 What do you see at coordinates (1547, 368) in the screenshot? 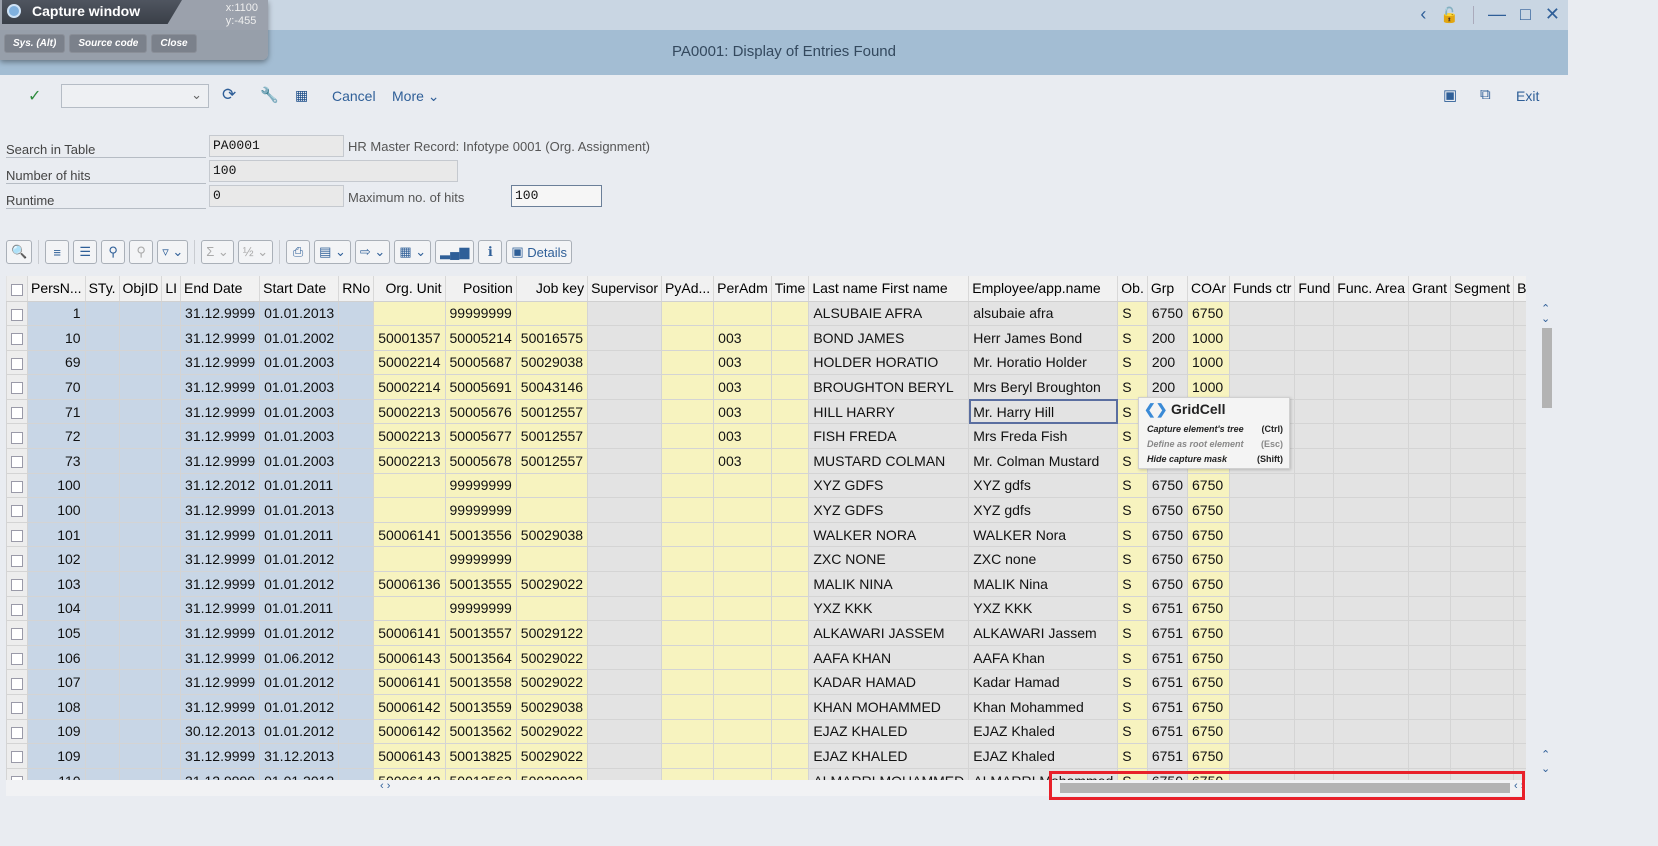
I see `vertical-scroll-thumb` at bounding box center [1547, 368].